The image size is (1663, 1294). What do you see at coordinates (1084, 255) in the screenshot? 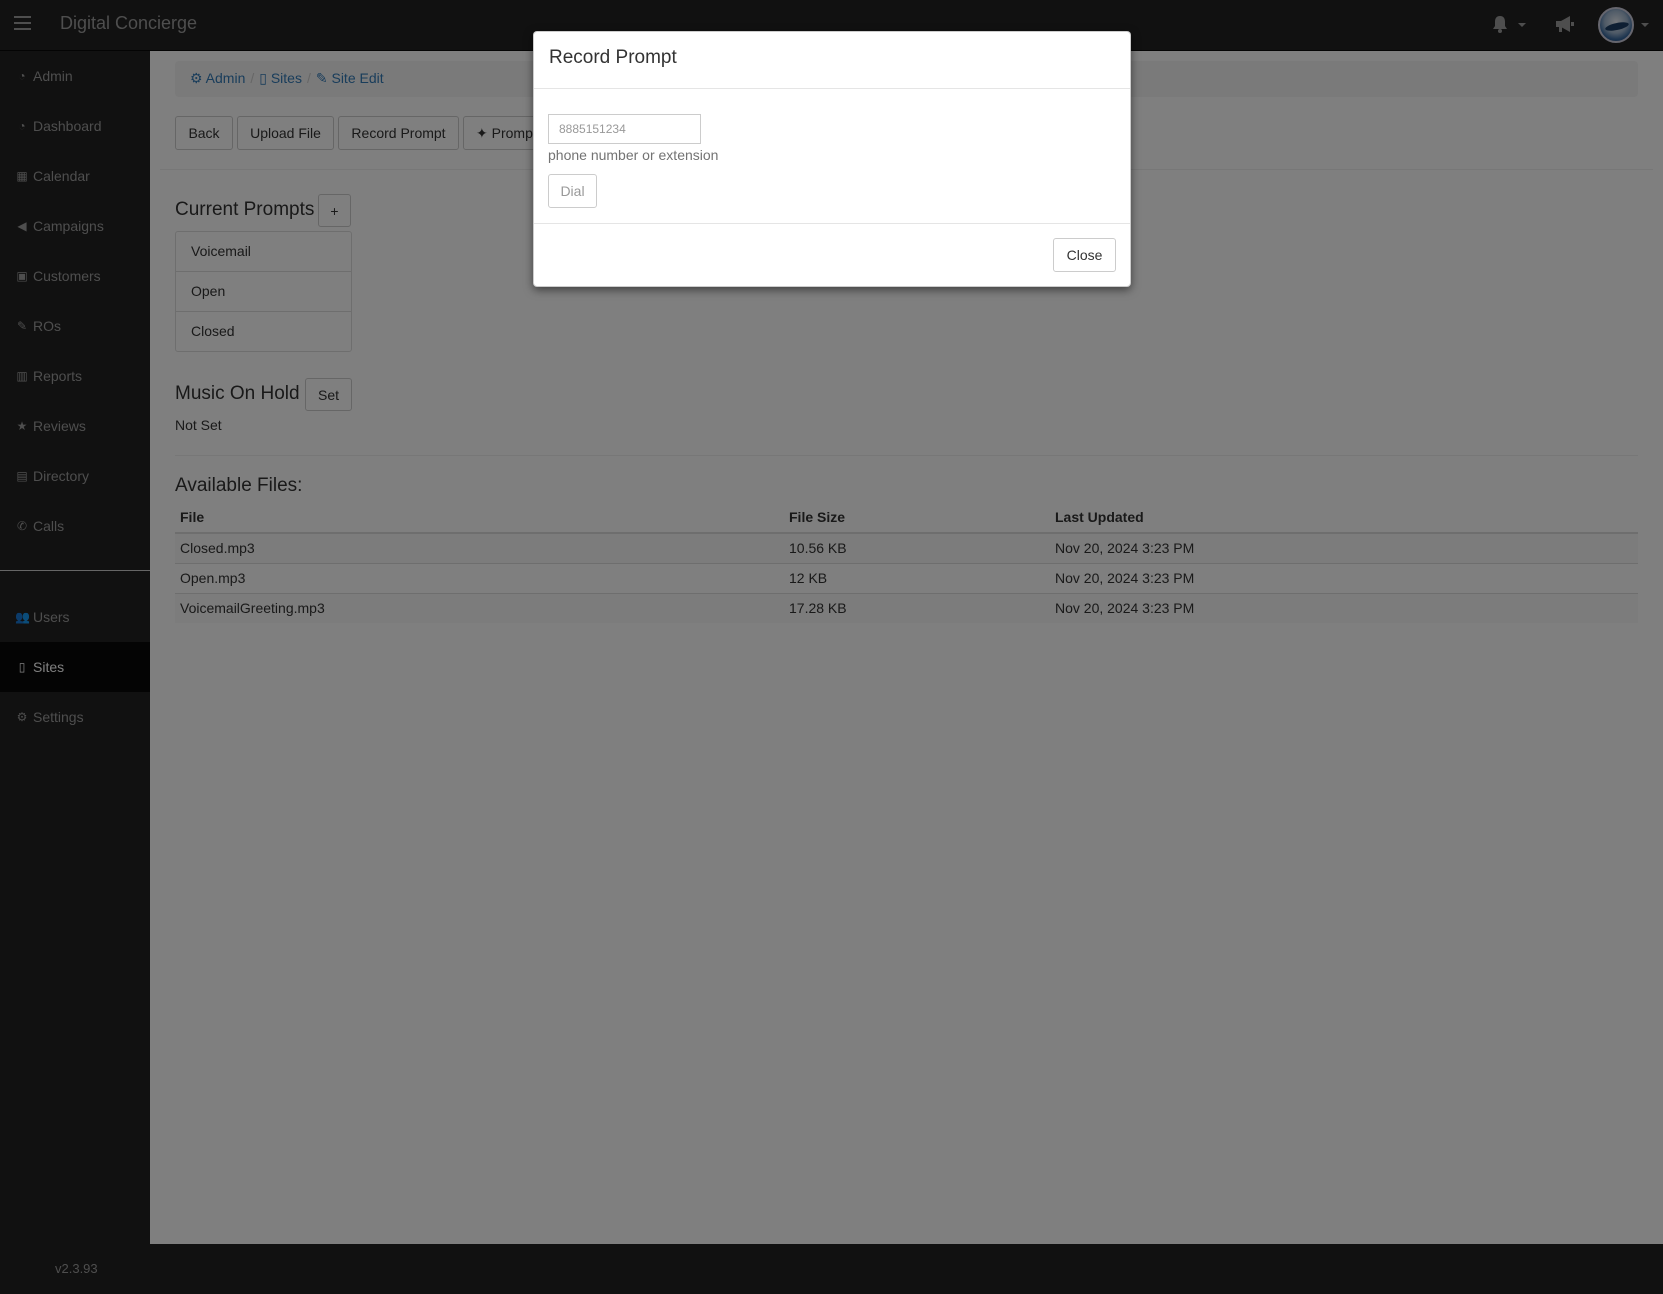
I see `close-button: Close` at bounding box center [1084, 255].